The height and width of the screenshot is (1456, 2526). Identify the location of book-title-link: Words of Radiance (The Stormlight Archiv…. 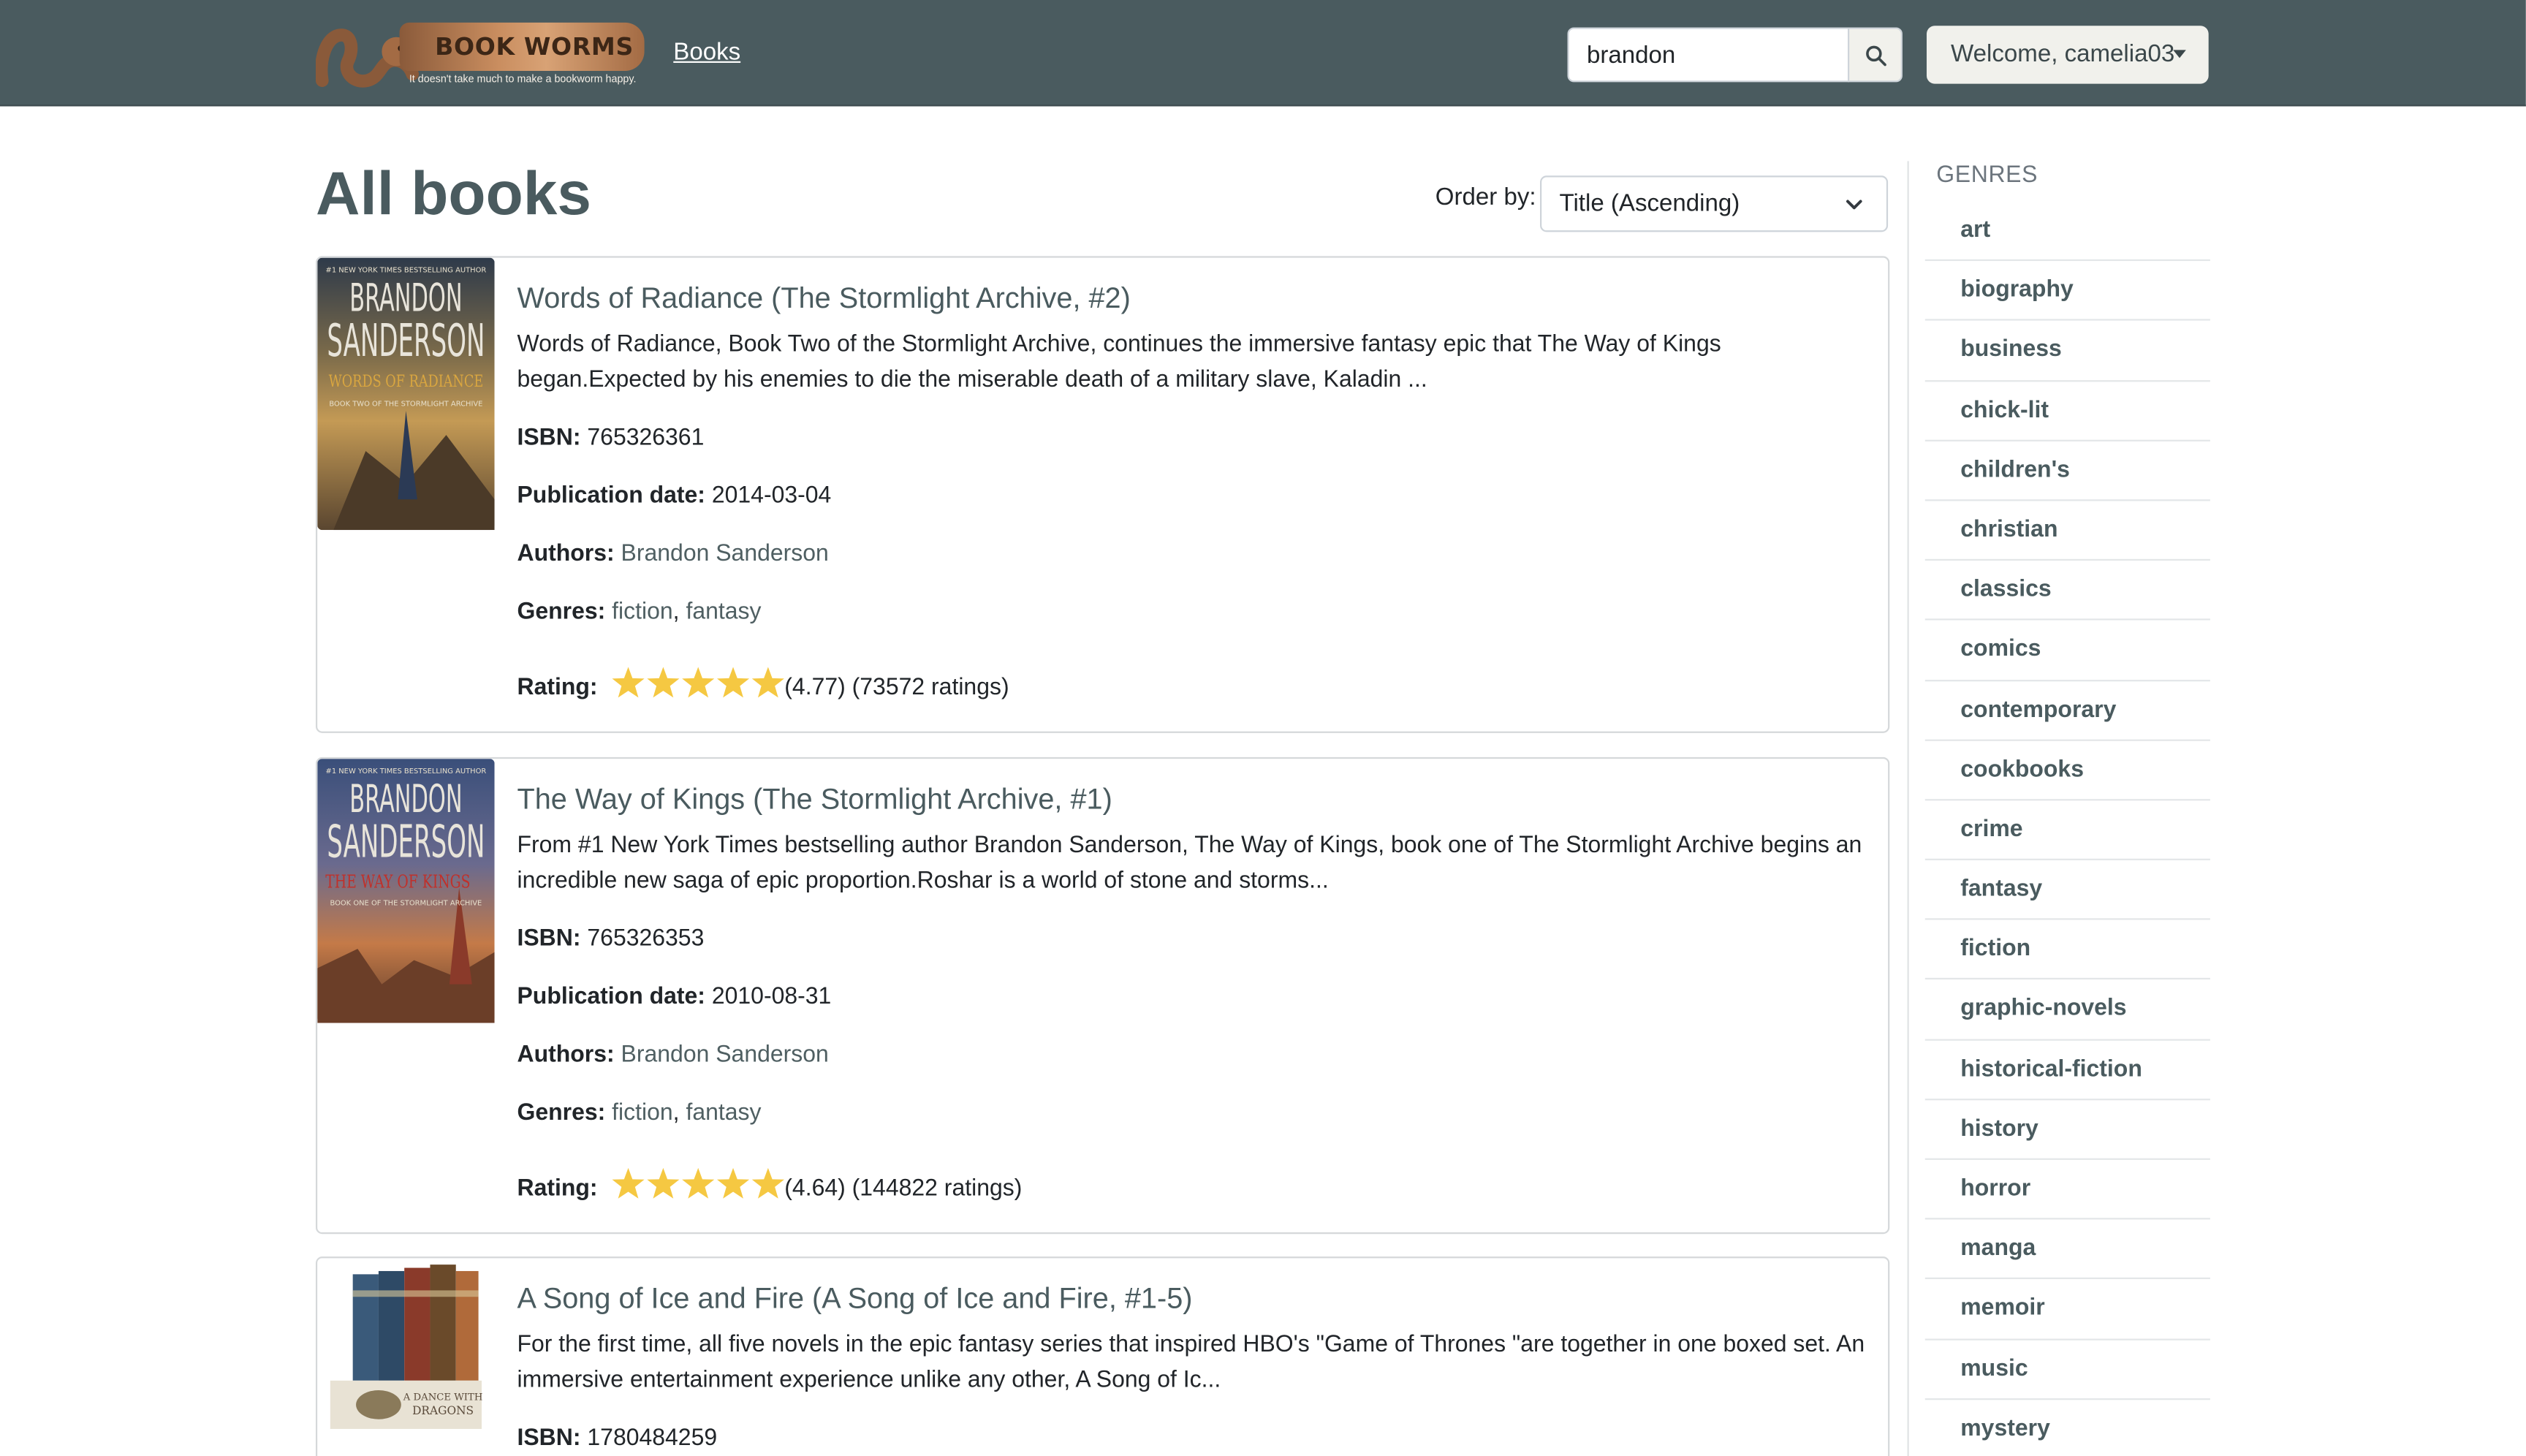
(823, 299).